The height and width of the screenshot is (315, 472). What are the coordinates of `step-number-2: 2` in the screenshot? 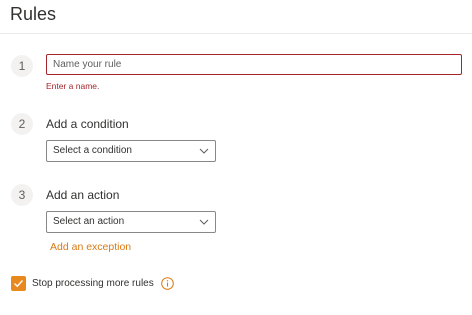 It's located at (22, 124).